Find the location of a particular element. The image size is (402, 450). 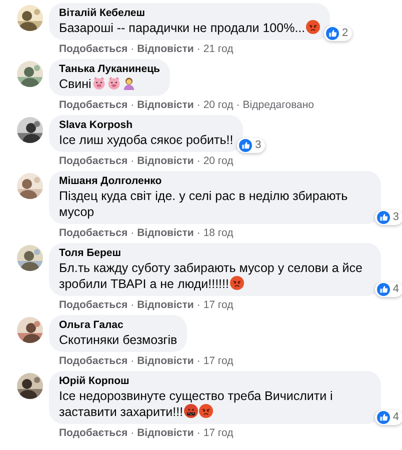

author-name: Юрій Корпош is located at coordinates (215, 381).